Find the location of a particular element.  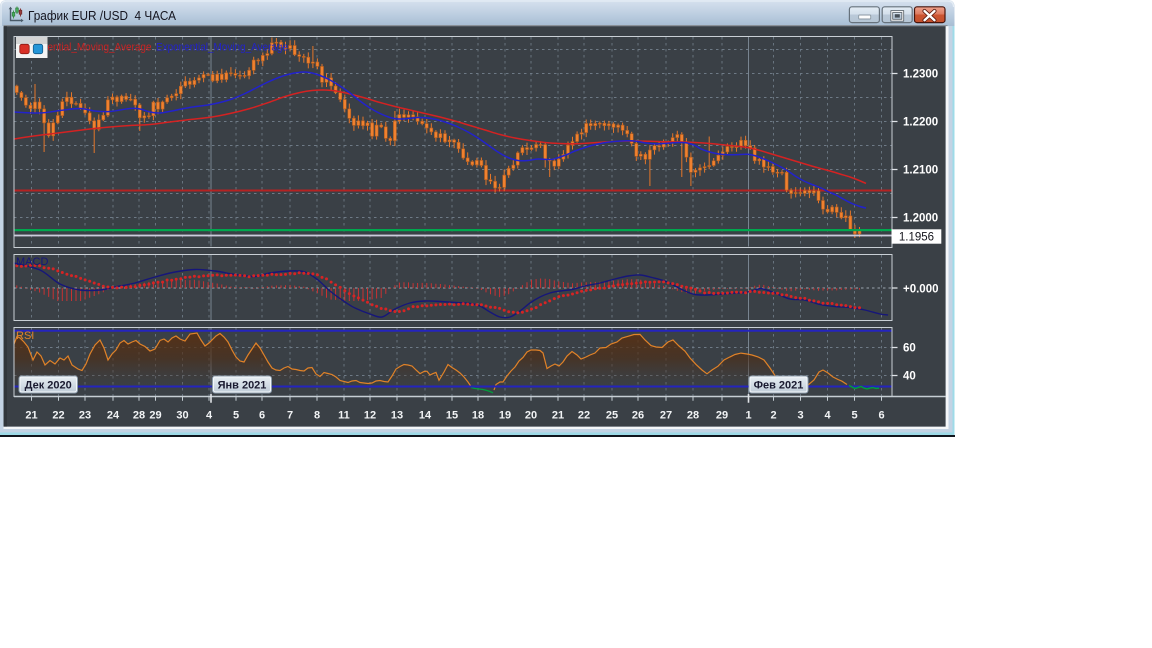

svg-text: 26 is located at coordinates (638, 416).